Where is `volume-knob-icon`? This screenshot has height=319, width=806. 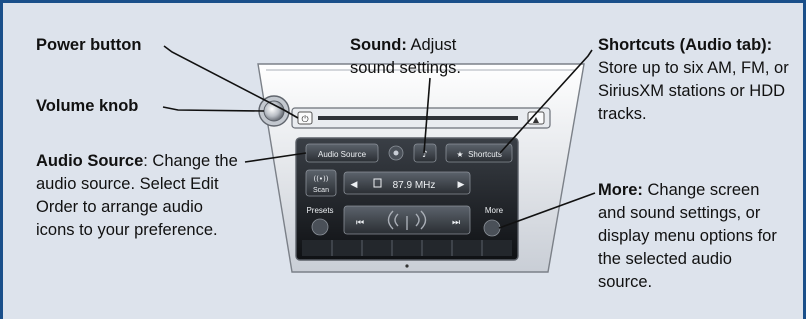
volume-knob-icon is located at coordinates (274, 111).